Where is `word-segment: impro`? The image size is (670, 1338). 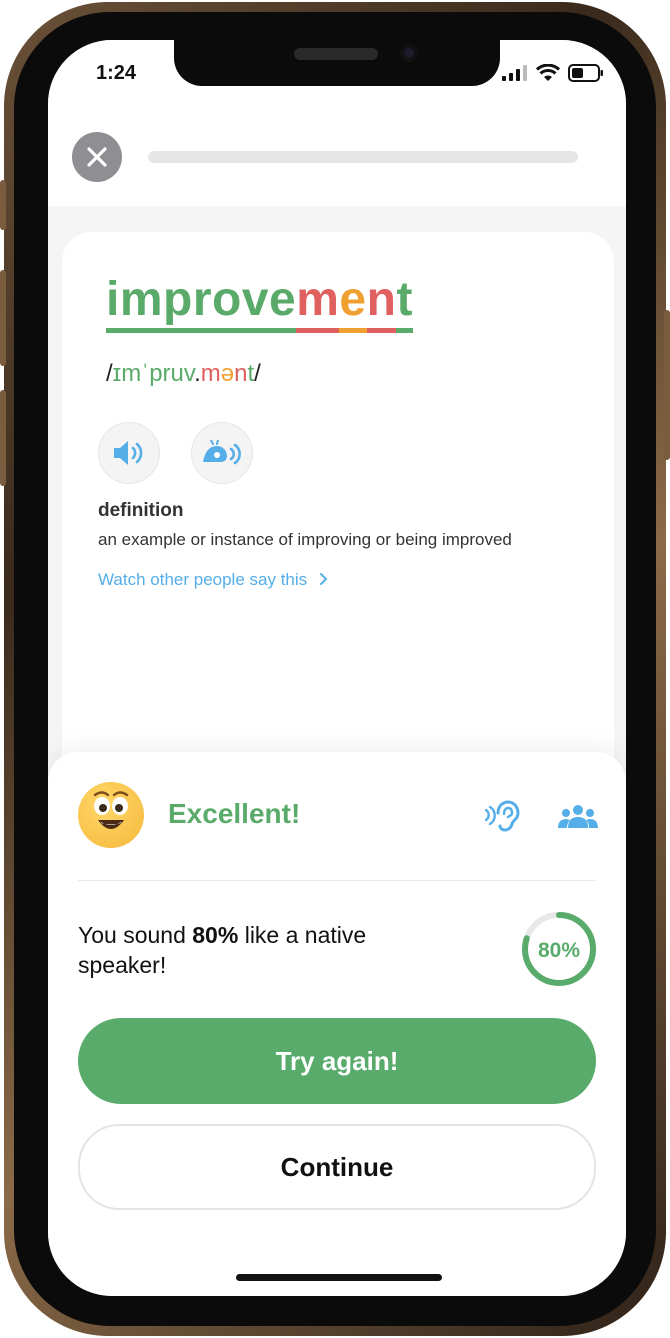 word-segment: impro is located at coordinates (174, 302).